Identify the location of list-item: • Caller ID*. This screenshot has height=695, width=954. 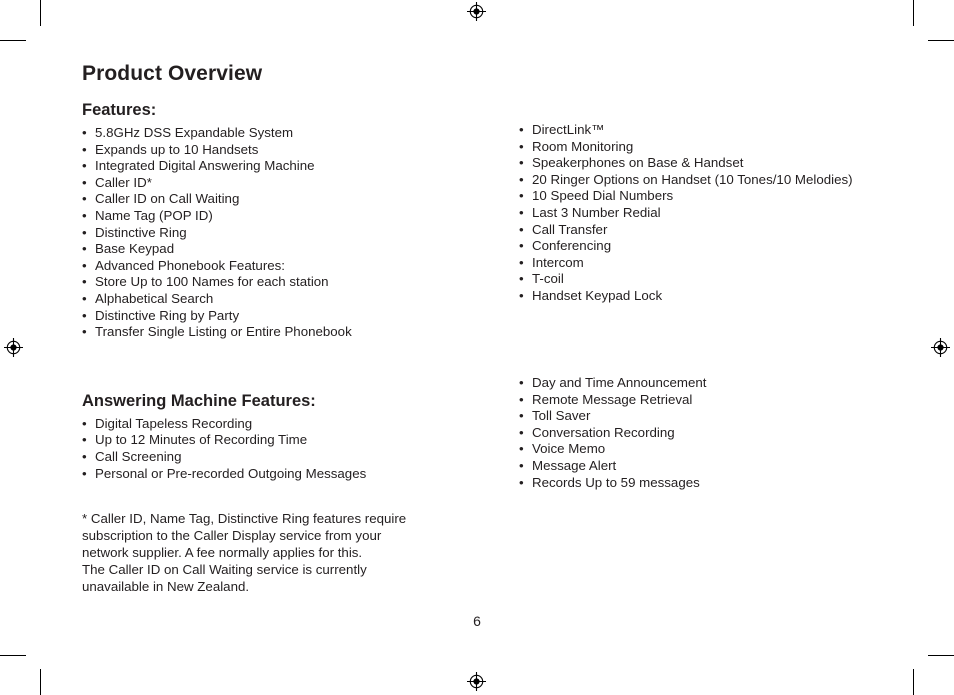
(277, 183).